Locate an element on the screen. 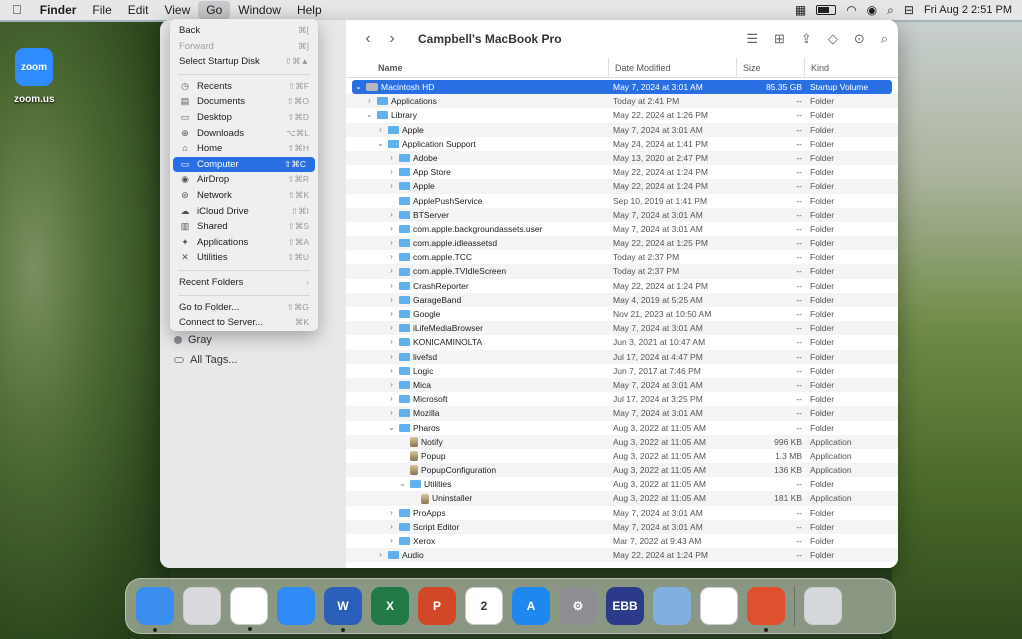 The width and height of the screenshot is (1022, 639). table-row: › livefsd Jul 17, 2024 at 4:47 PM -- Folder is located at coordinates (622, 356).